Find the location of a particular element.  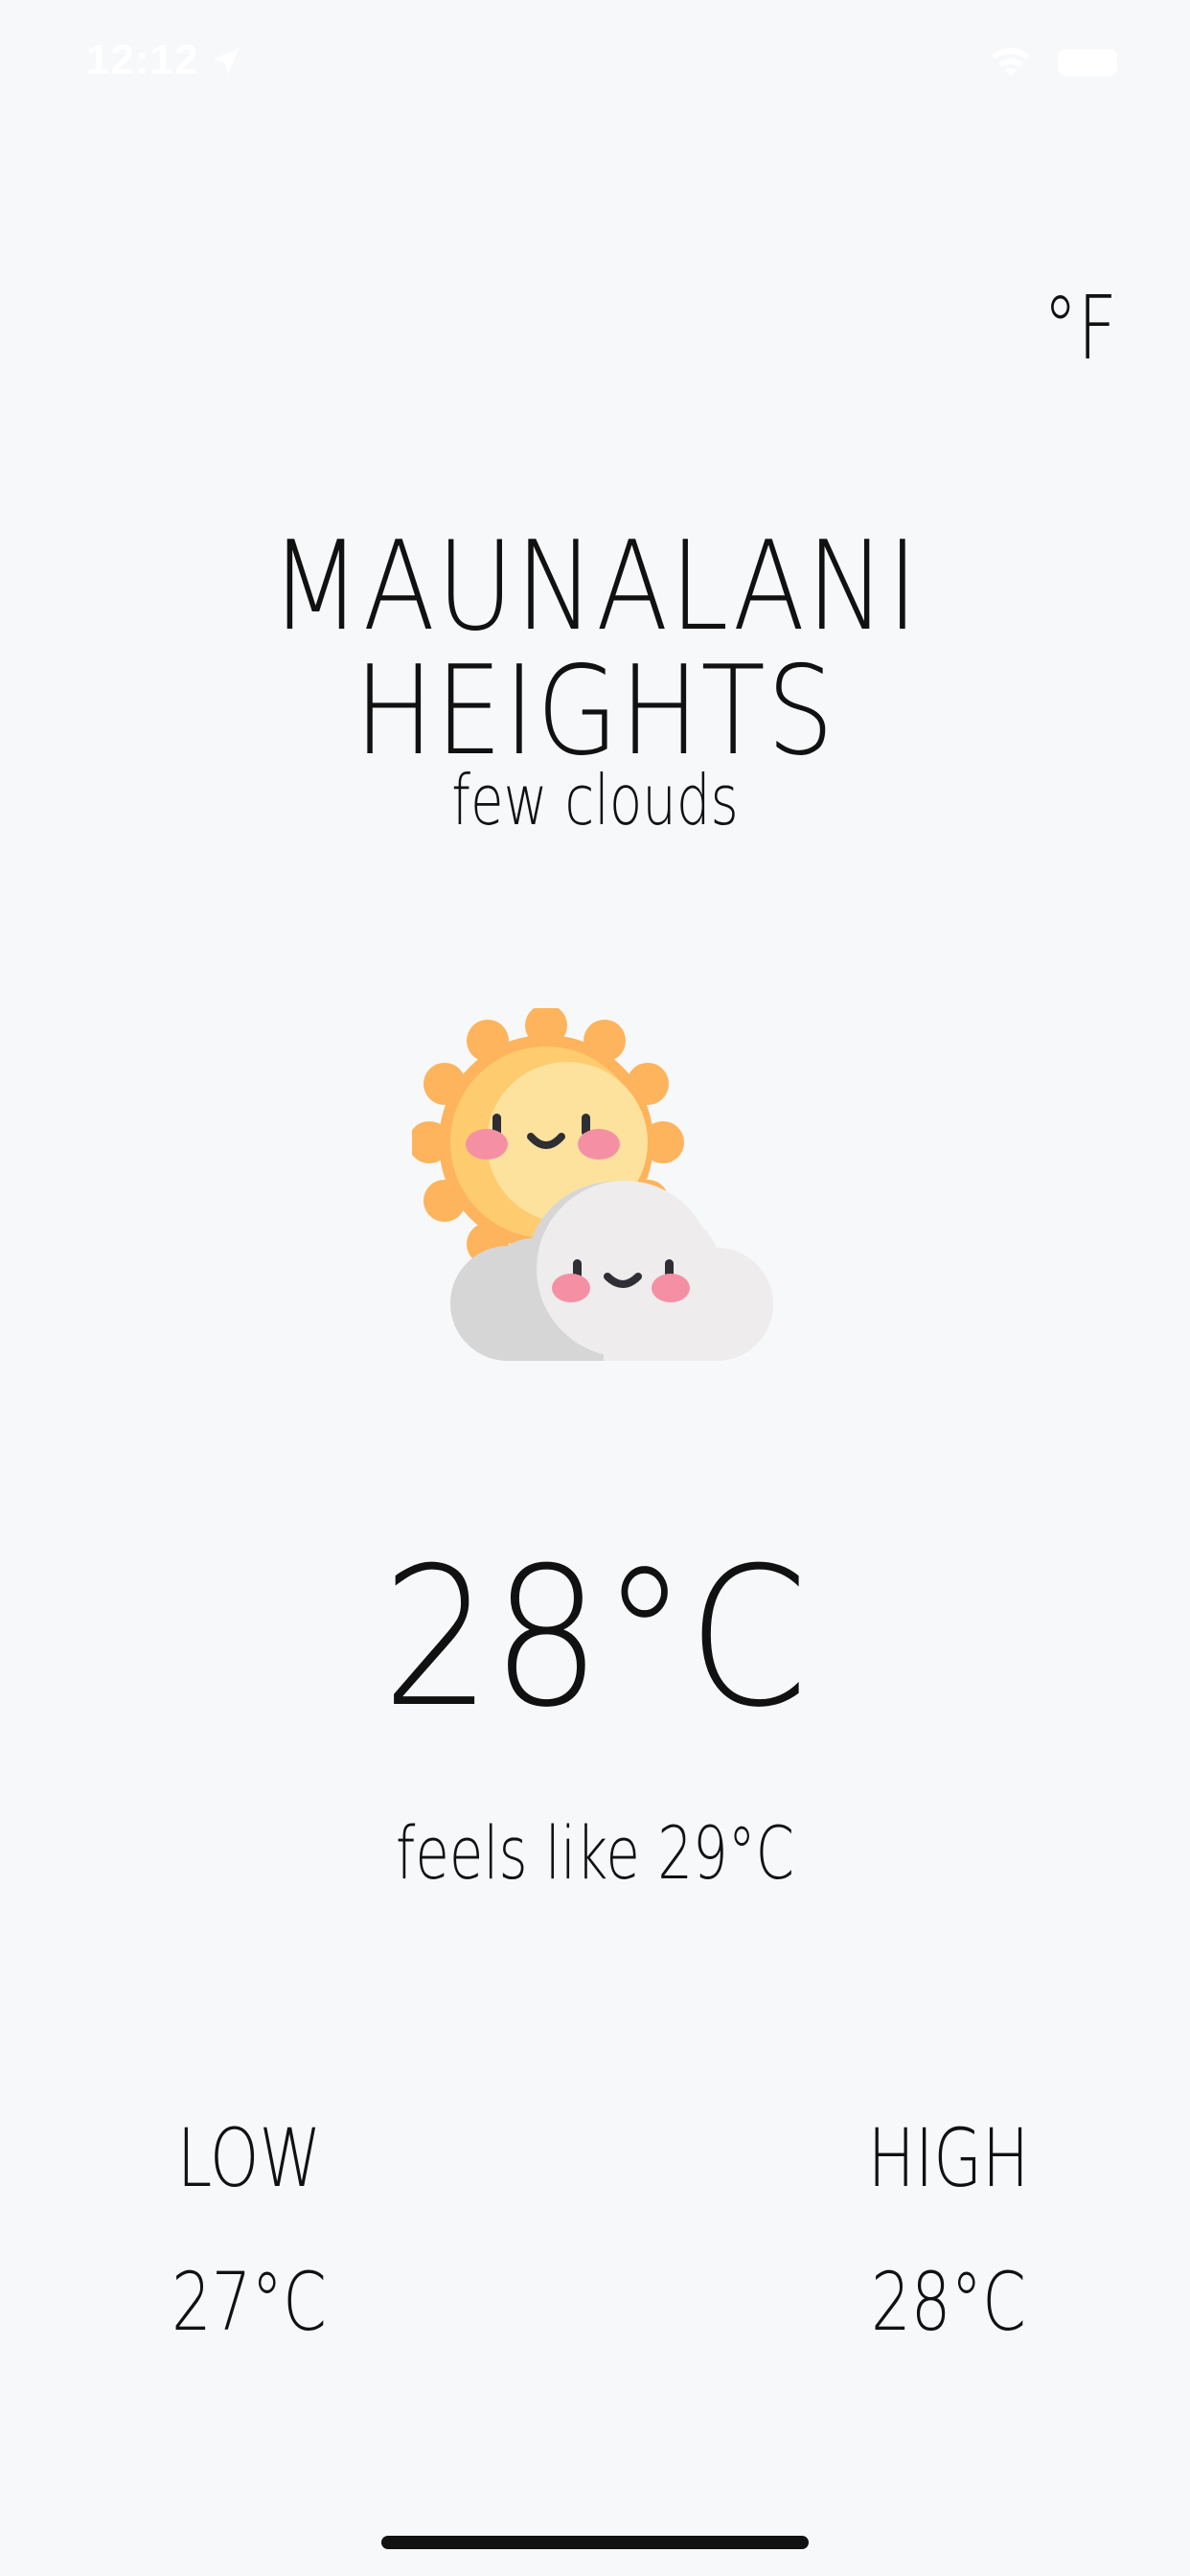

location-arrow-icon is located at coordinates (226, 62).